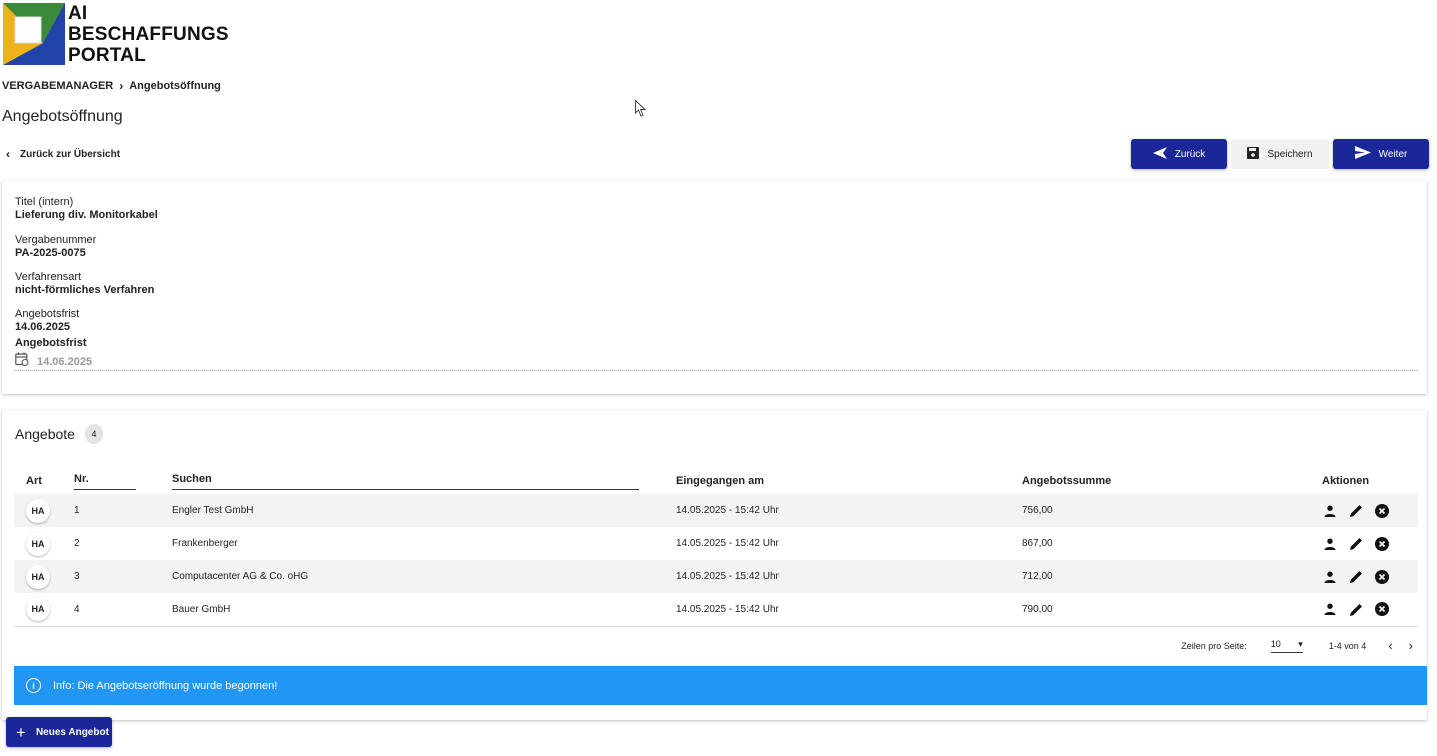  I want to click on breadcrumb-current: Angebotsöffnung, so click(175, 86).